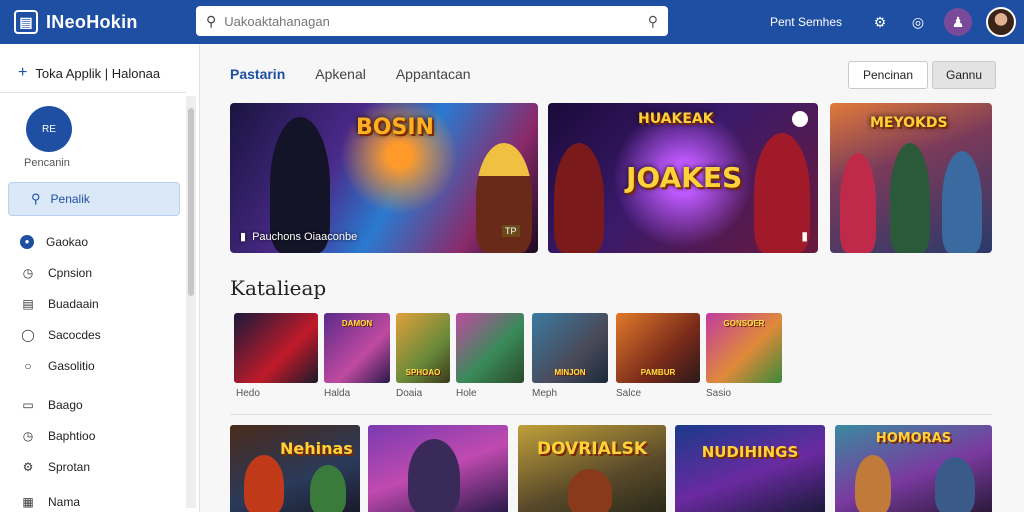 Image resolution: width=1024 pixels, height=517 pixels. I want to click on sidebar-item-label: Gaokao, so click(67, 241).